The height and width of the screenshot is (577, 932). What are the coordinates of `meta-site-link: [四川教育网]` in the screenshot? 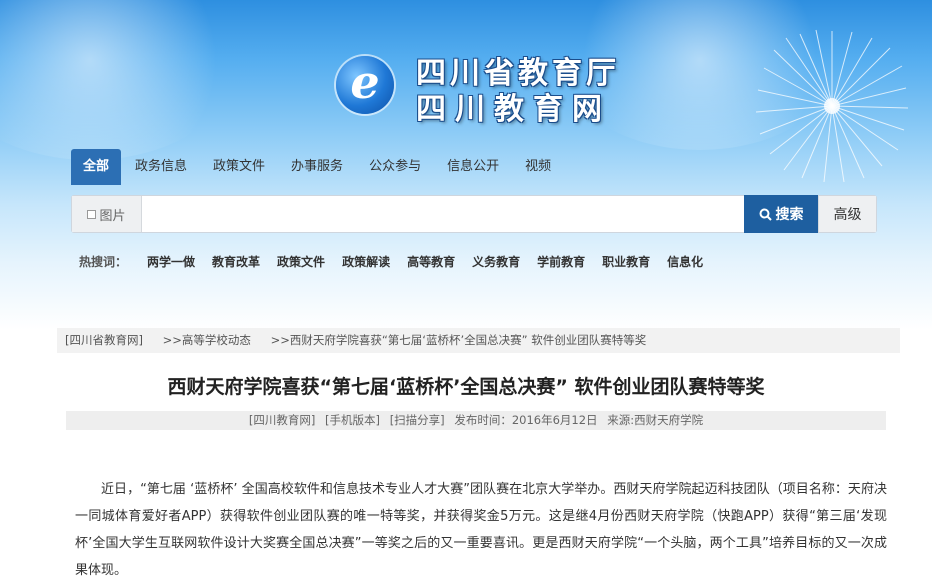 It's located at (282, 420).